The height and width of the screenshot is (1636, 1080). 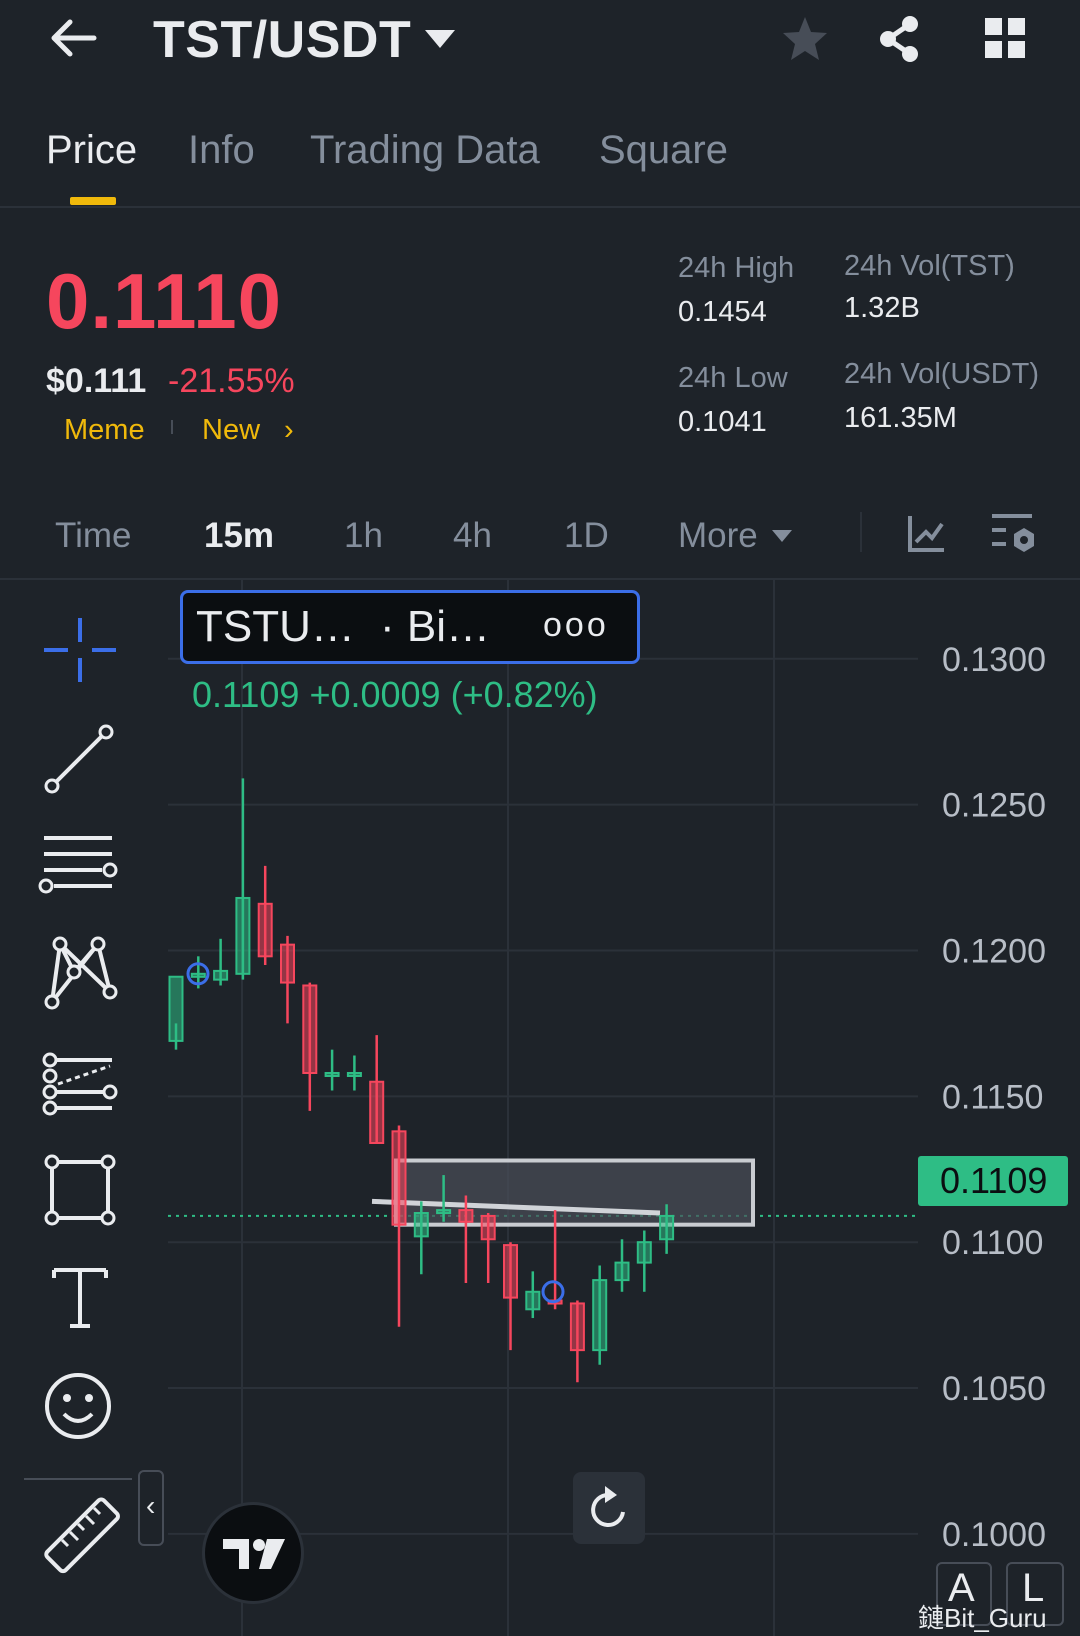 I want to click on share-icon, so click(x=899, y=39).